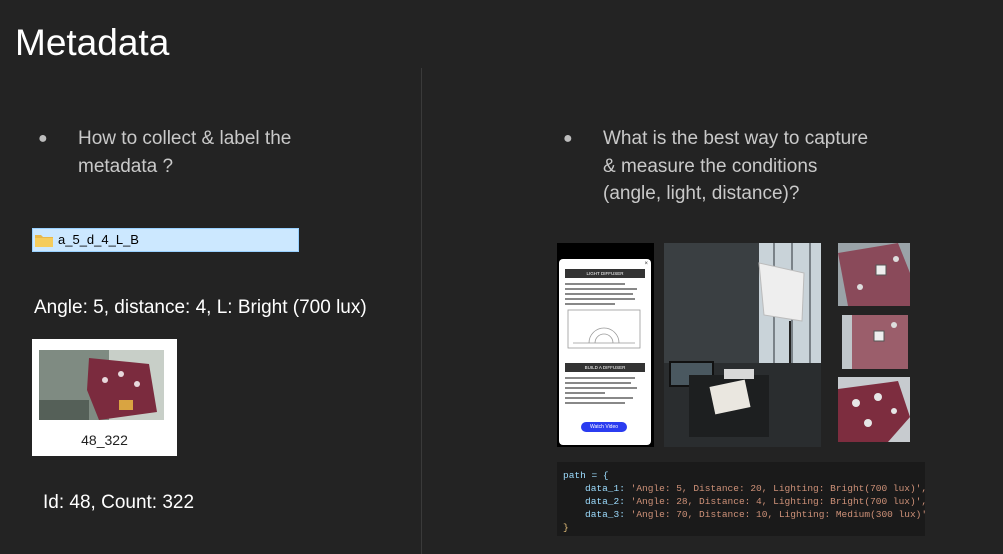 The height and width of the screenshot is (554, 1003). I want to click on code-key-1: data_1:, so click(605, 488).